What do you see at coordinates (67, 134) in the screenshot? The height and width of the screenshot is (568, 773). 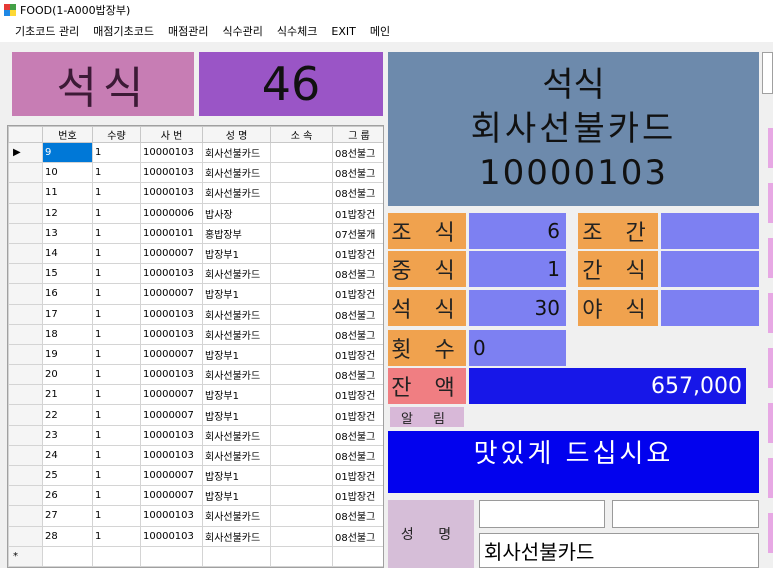 I see `col-header-number: 번호` at bounding box center [67, 134].